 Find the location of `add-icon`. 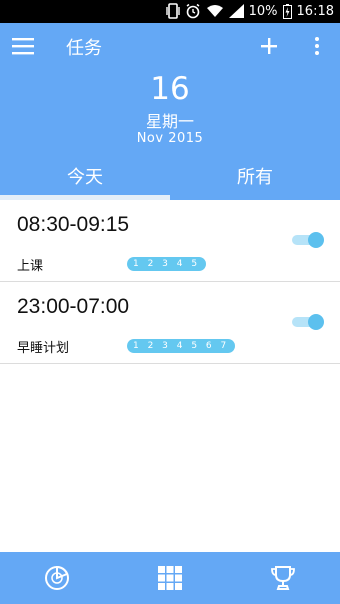

add-icon is located at coordinates (269, 46).